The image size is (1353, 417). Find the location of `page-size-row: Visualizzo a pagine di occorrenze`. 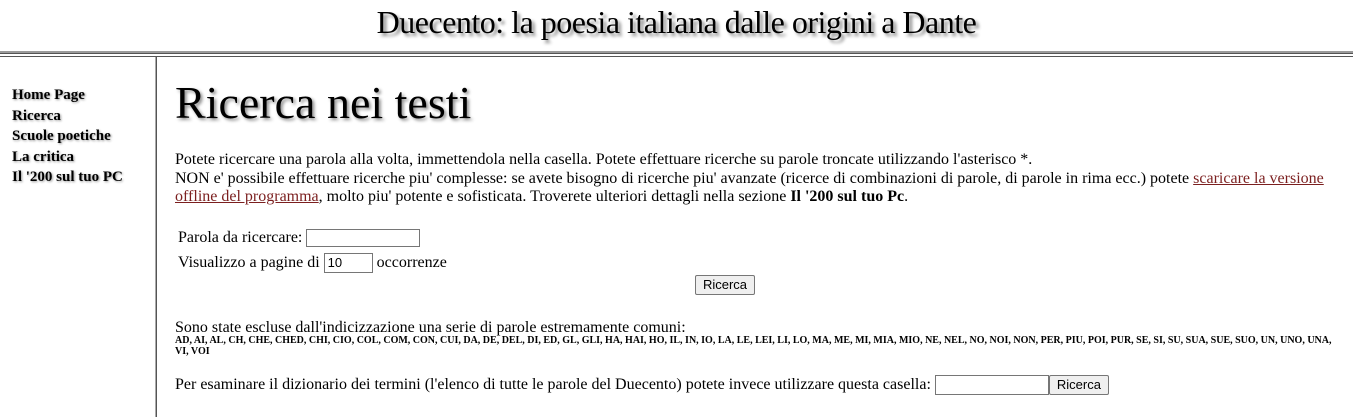

page-size-row: Visualizzo a pagine di occorrenze is located at coordinates (757, 262).